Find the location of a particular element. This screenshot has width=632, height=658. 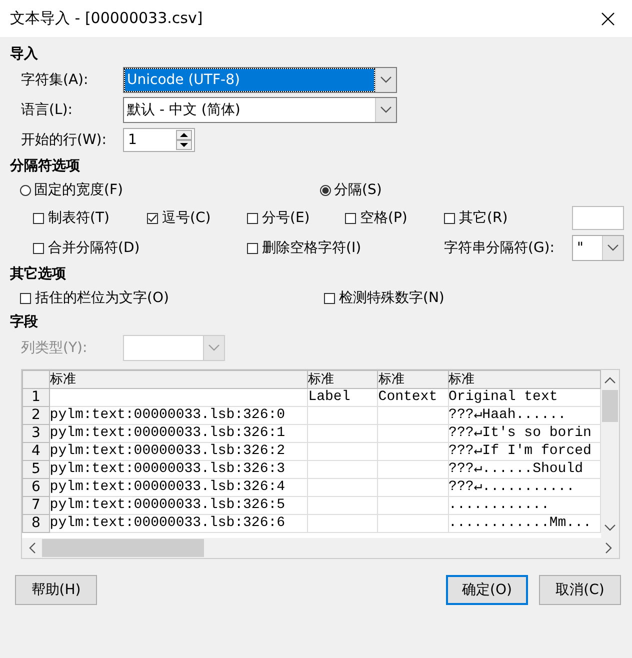

table-cell: pylm:text:00000033.lsb:326:4 is located at coordinates (178, 487).